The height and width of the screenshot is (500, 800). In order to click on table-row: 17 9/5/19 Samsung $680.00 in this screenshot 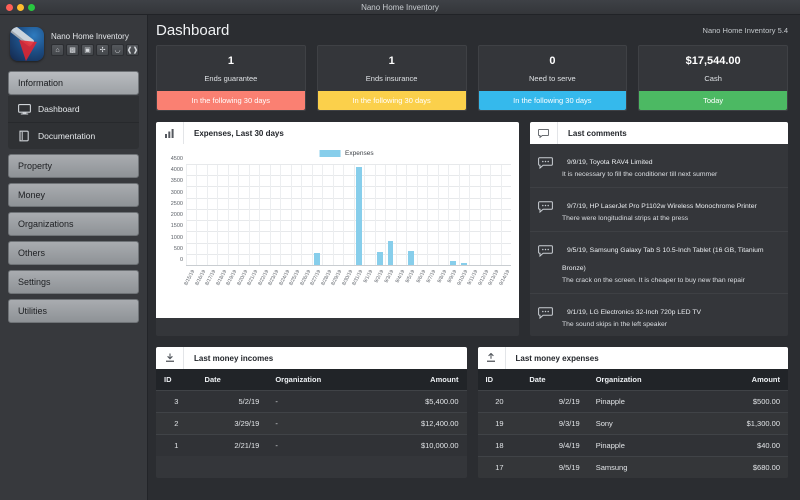, I will do `click(632, 467)`.